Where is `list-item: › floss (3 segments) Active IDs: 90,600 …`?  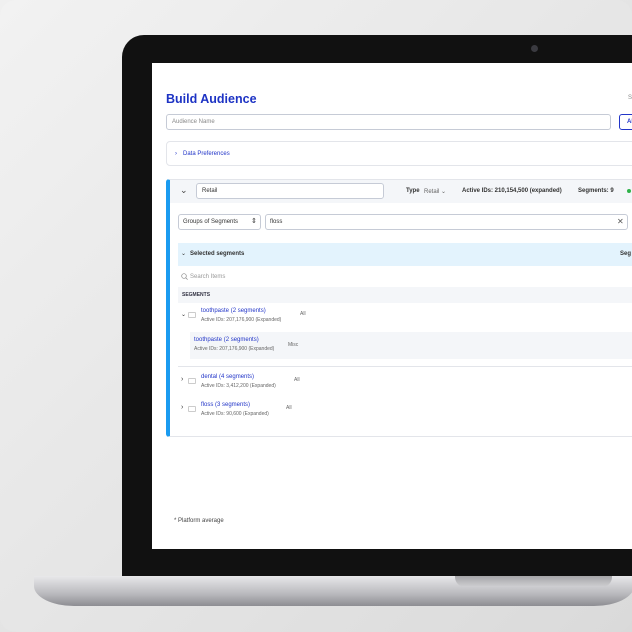
list-item: › floss (3 segments) Active IDs: 90,600 … is located at coordinates (405, 411).